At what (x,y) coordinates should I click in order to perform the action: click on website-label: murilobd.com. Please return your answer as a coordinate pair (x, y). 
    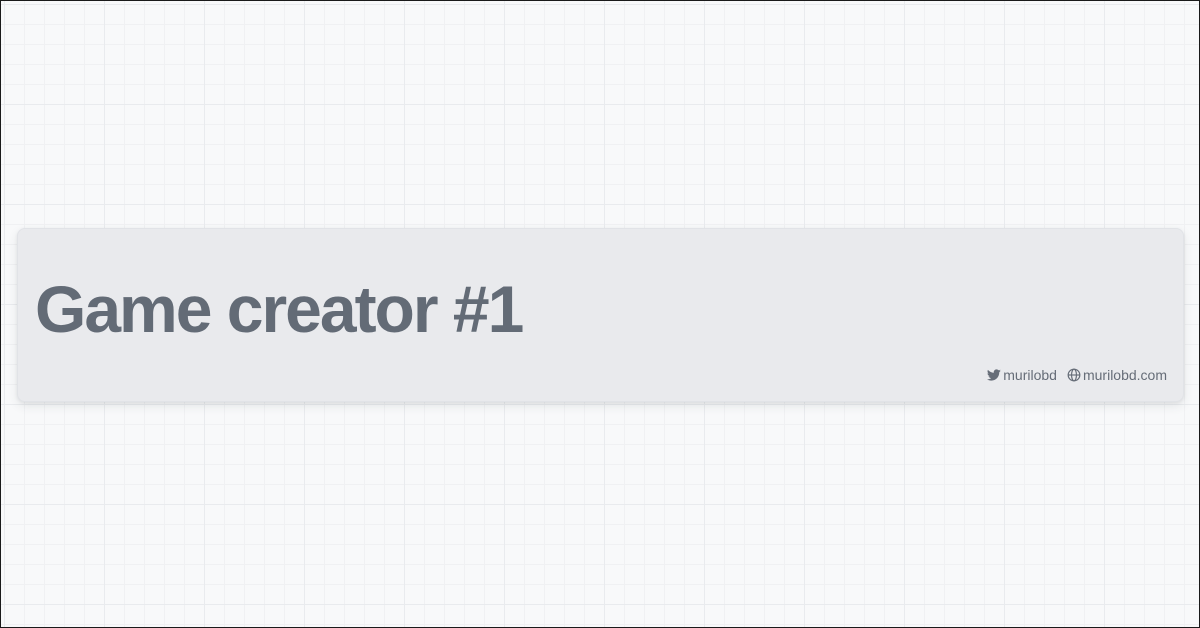
    Looking at the image, I should click on (1124, 375).